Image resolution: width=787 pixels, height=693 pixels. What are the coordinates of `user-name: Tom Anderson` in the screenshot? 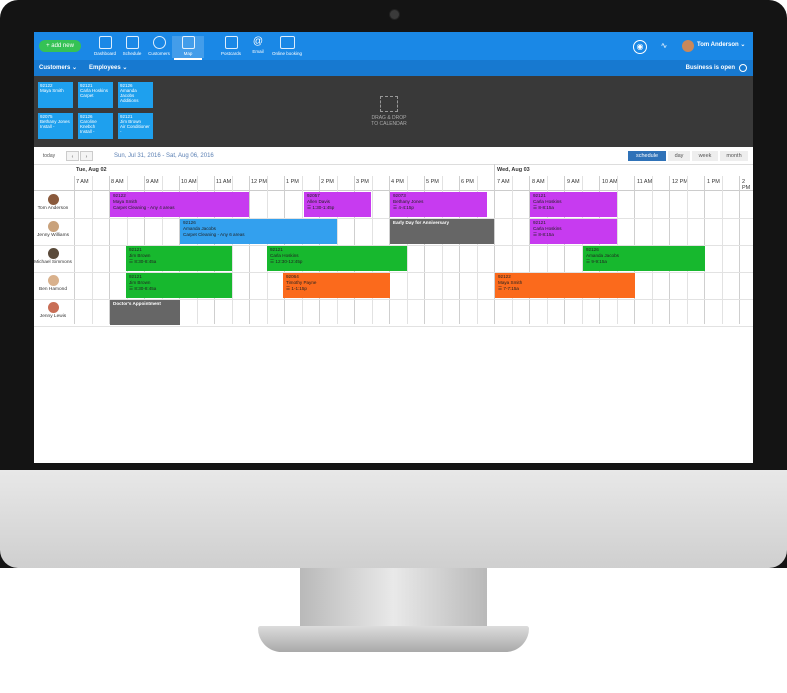 It's located at (718, 45).